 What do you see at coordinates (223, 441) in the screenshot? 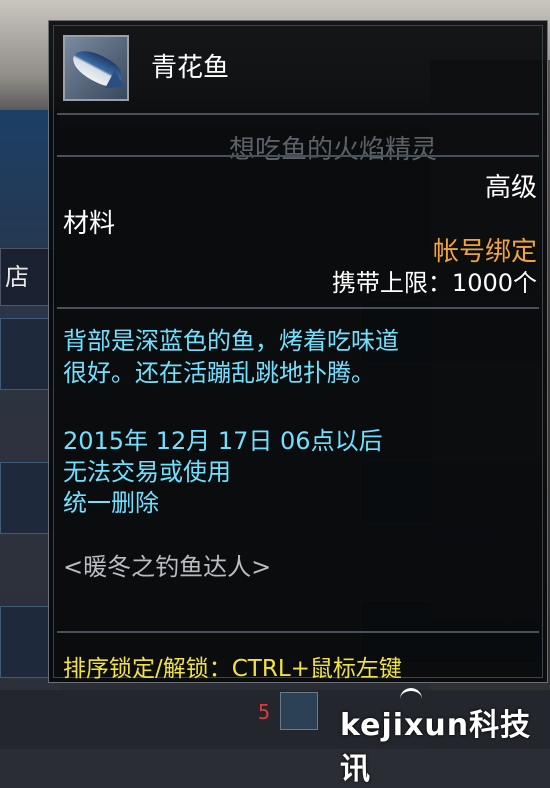
I see `expiry-date: 2015年 12月 17日 06点以后` at bounding box center [223, 441].